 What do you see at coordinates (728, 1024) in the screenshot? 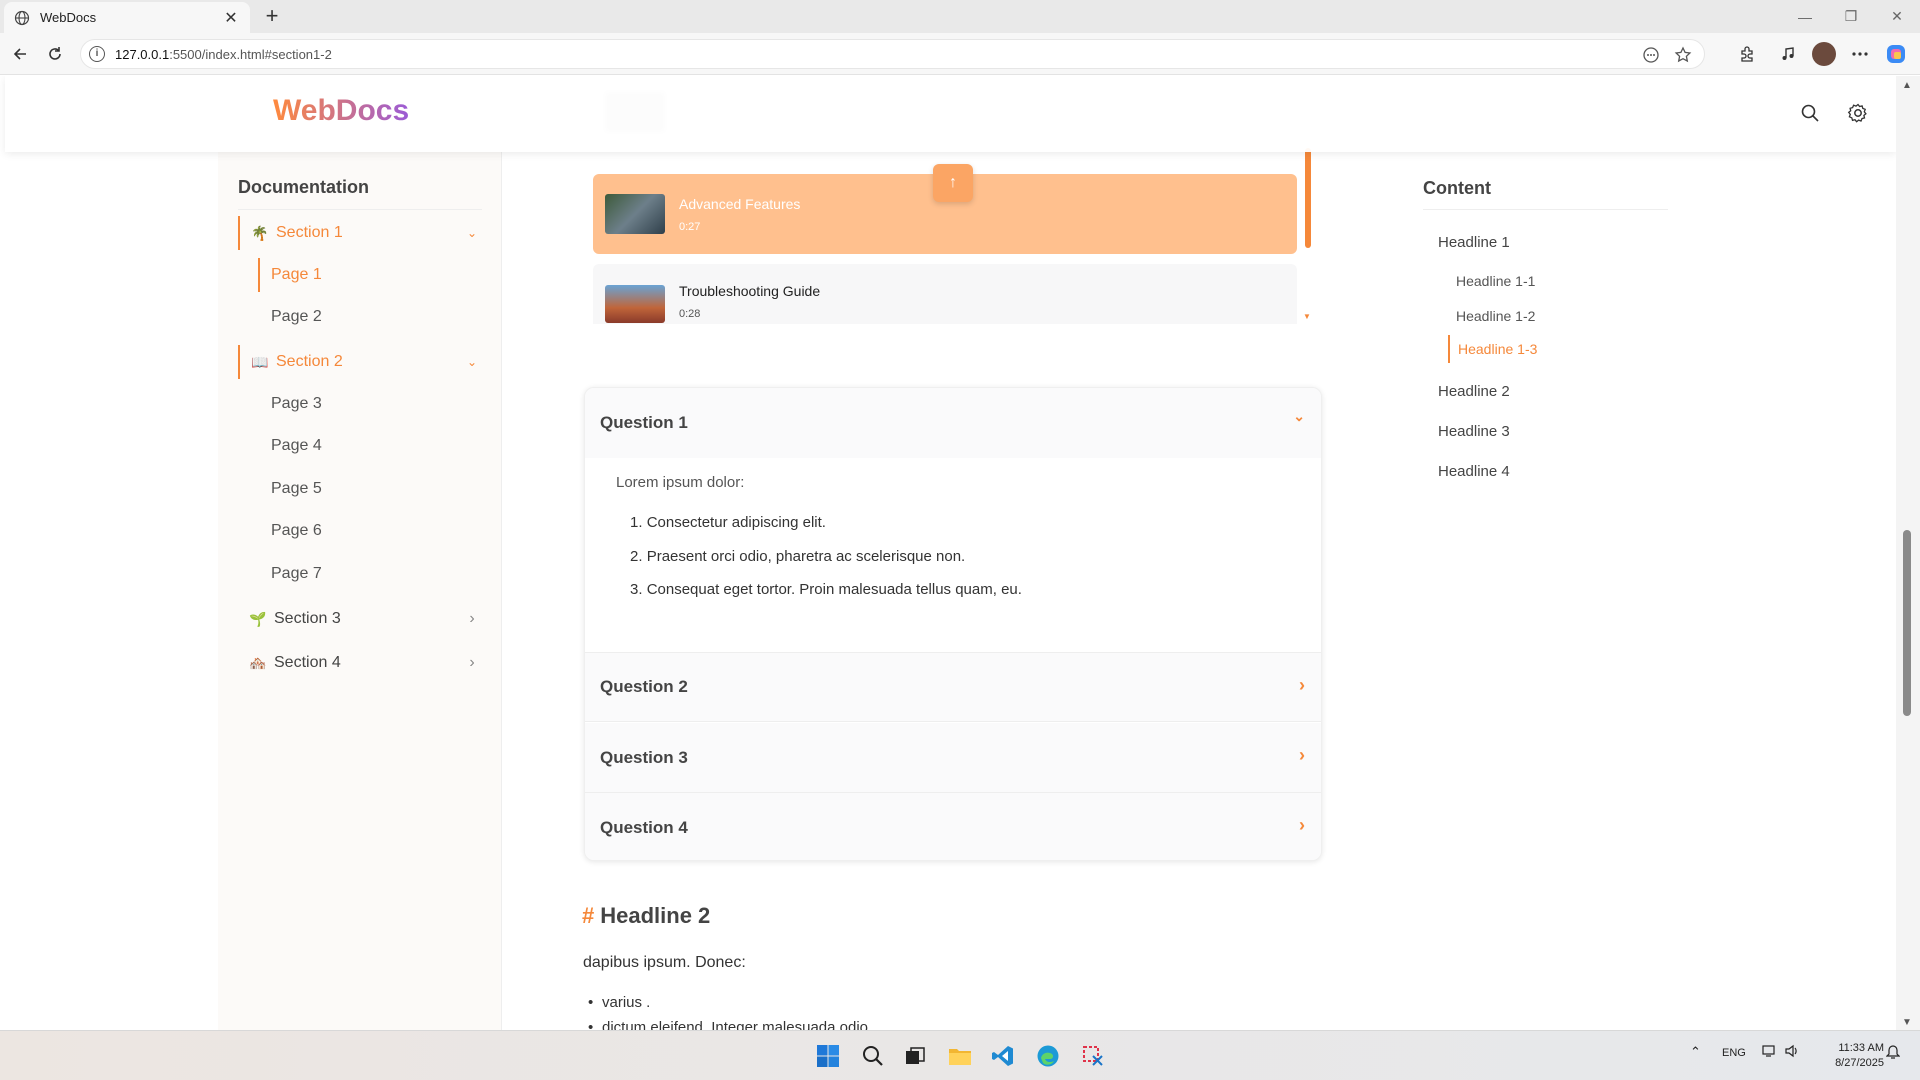
I see `list-item: dictum eleifend. Integer malesuada odio` at bounding box center [728, 1024].